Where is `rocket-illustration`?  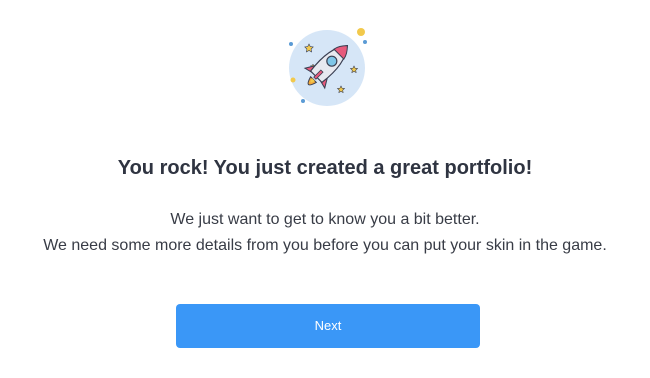
rocket-illustration is located at coordinates (327, 66).